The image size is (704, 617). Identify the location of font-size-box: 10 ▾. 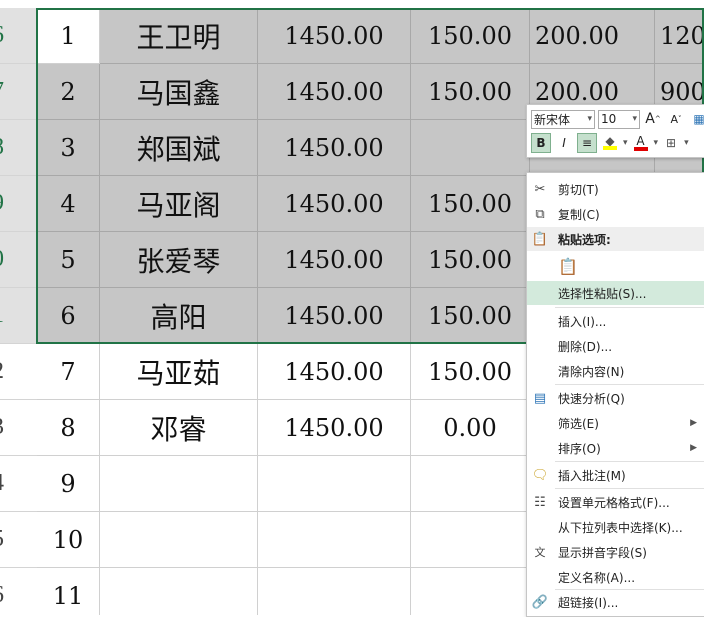
(619, 119).